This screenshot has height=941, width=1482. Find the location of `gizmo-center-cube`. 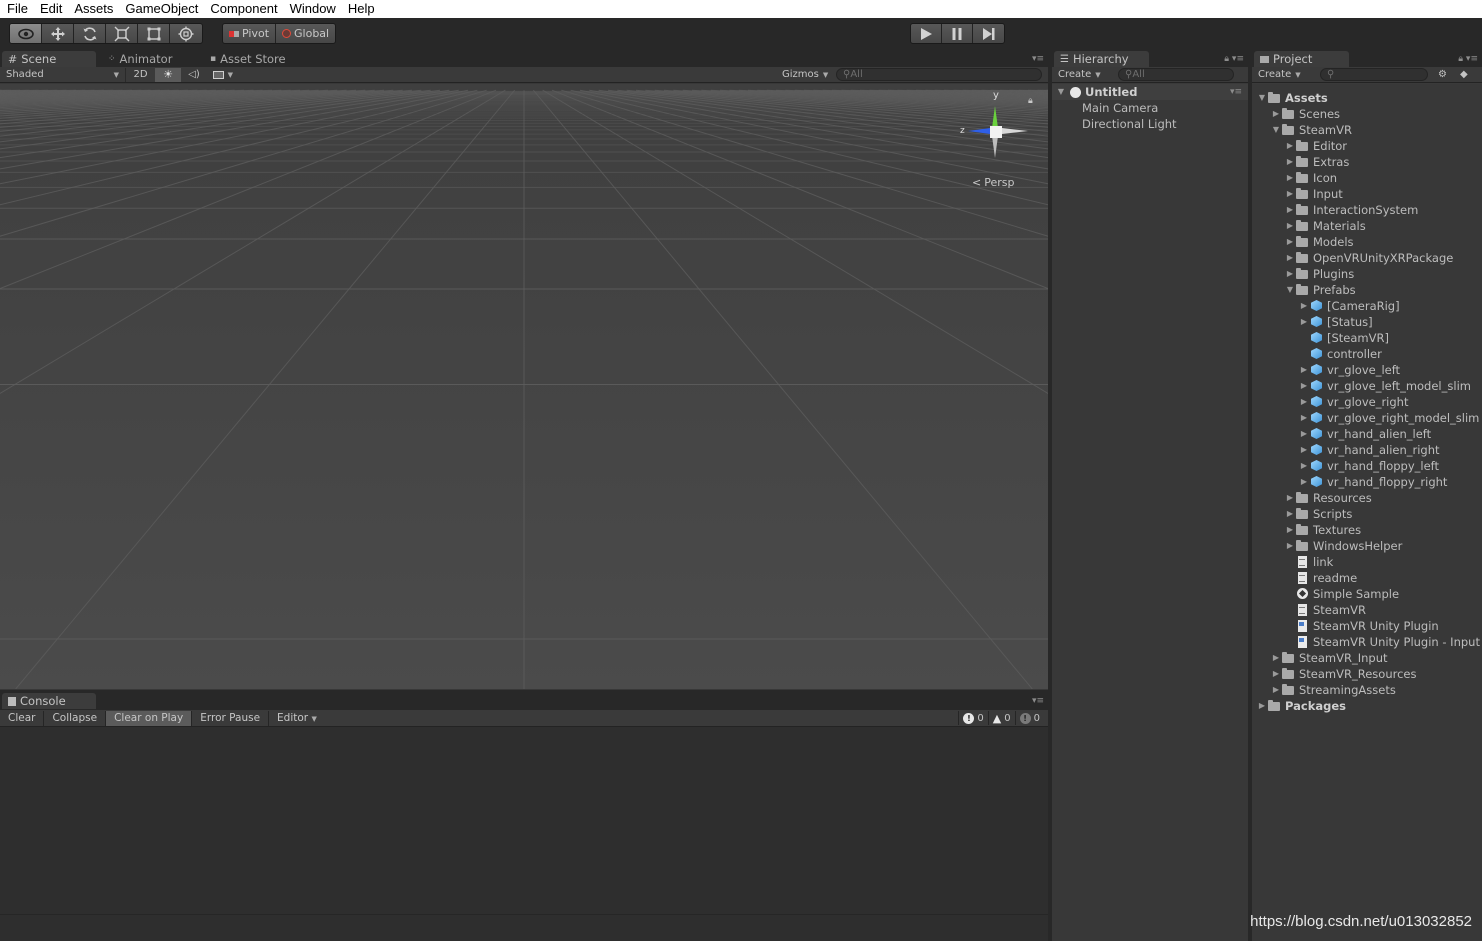

gizmo-center-cube is located at coordinates (996, 132).